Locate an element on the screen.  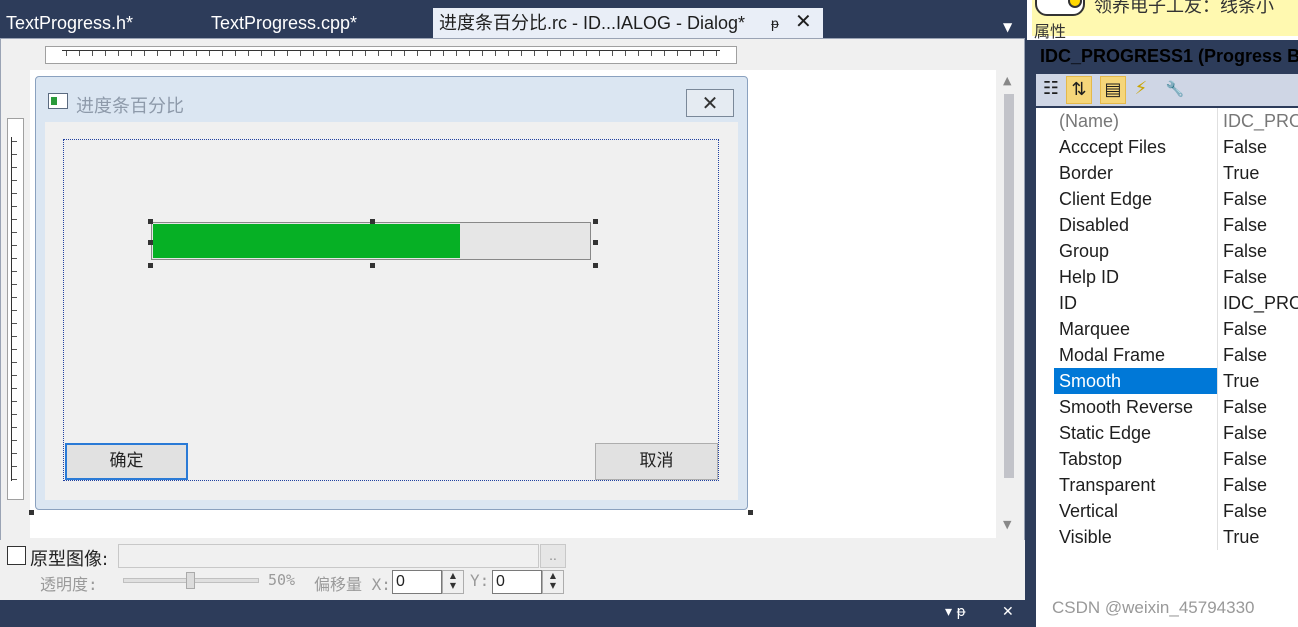
property-name: Smooth is located at coordinates (1136, 381).